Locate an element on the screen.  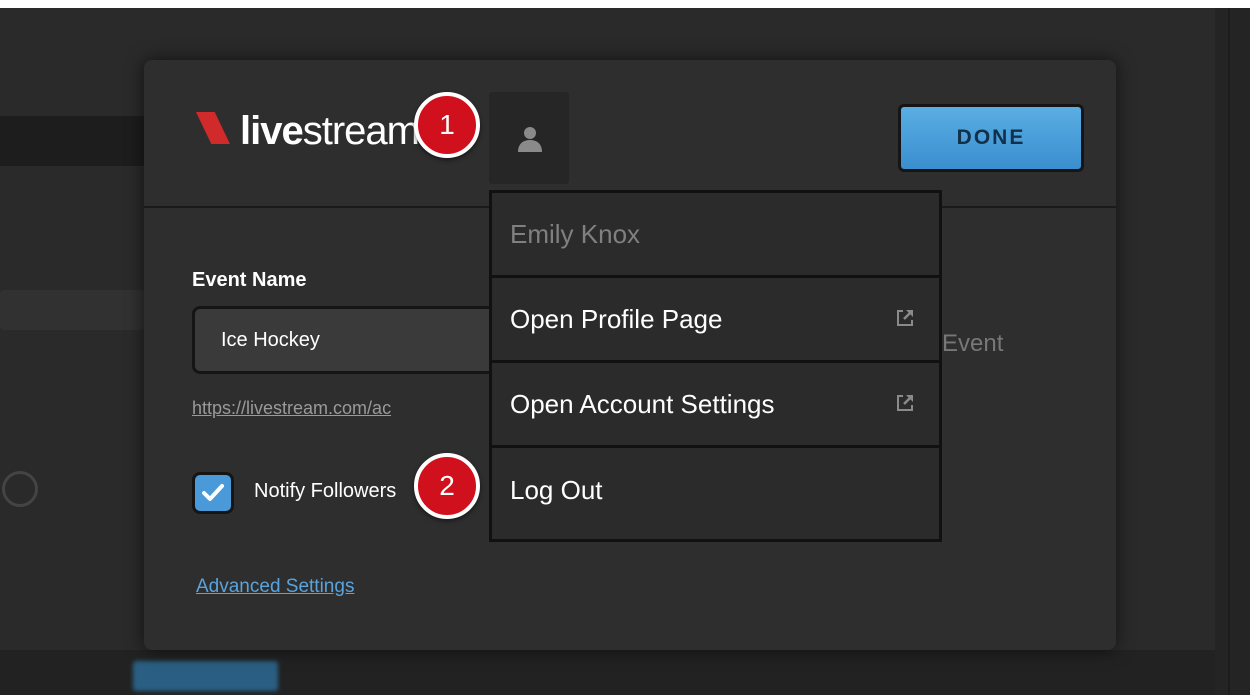
advanced-settings-link: Advanced Settings is located at coordinates (275, 587).